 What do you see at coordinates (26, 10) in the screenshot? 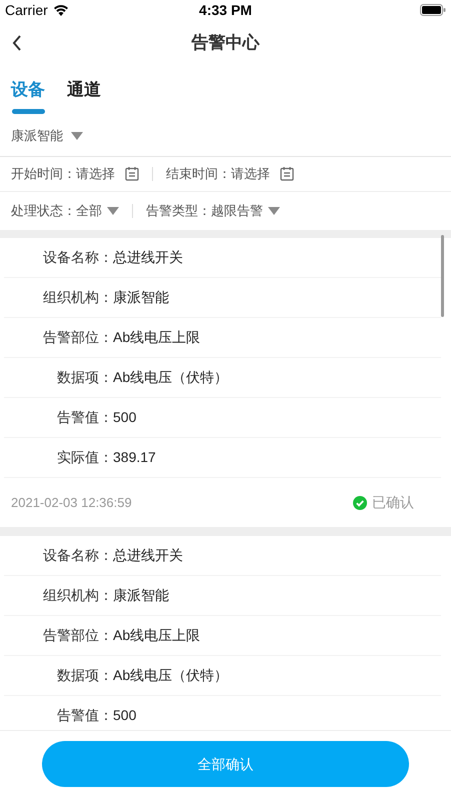
I see `carrier-text: Carrier` at bounding box center [26, 10].